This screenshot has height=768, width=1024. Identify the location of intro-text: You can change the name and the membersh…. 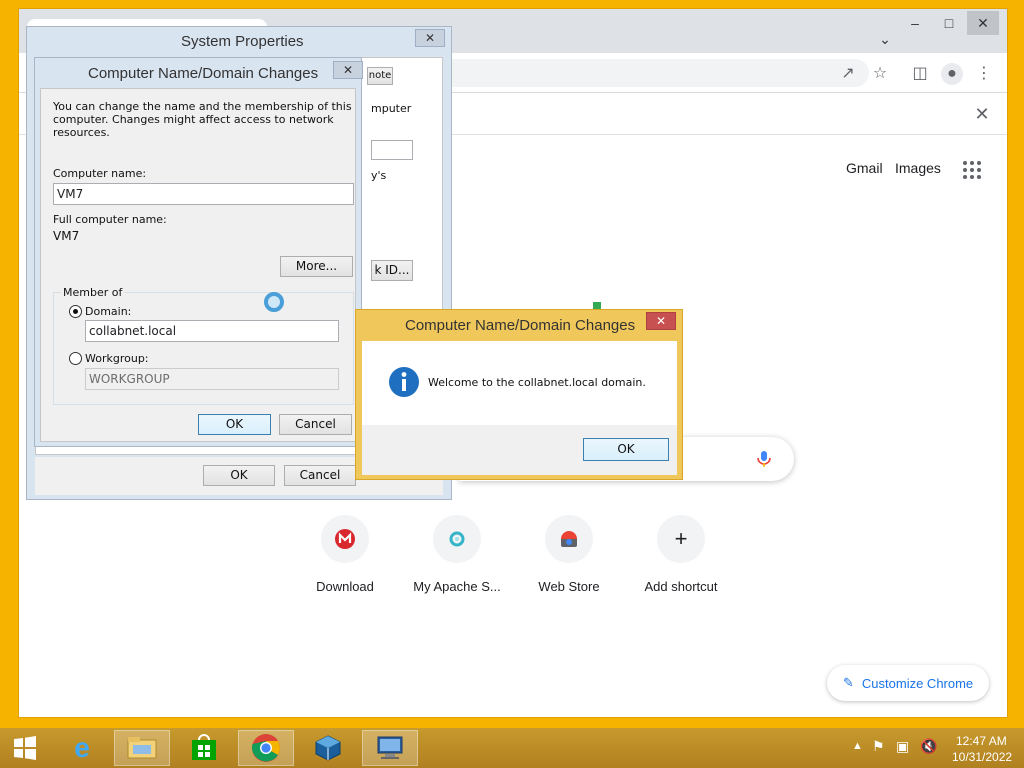
(202, 119).